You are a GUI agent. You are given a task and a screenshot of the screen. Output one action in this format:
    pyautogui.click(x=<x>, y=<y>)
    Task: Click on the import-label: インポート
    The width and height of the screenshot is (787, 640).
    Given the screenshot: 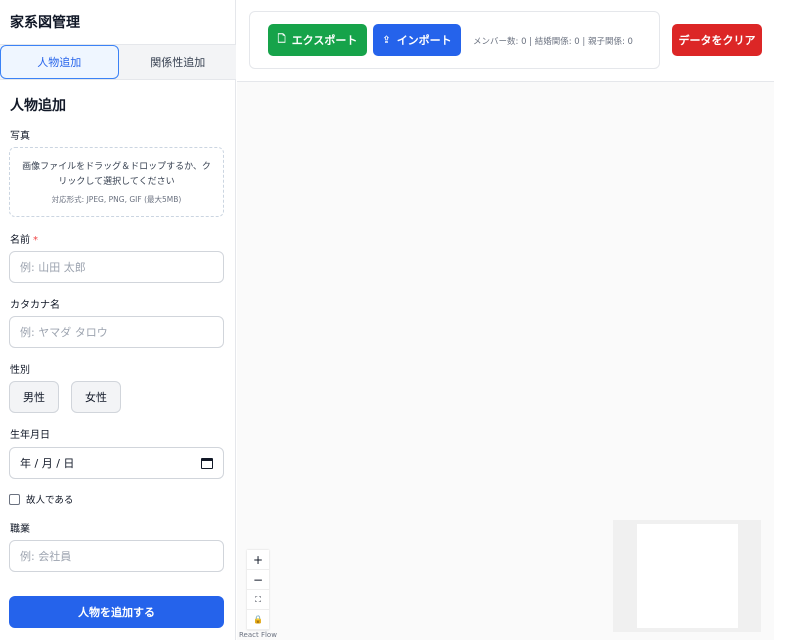 What is the action you would take?
    pyautogui.click(x=424, y=40)
    